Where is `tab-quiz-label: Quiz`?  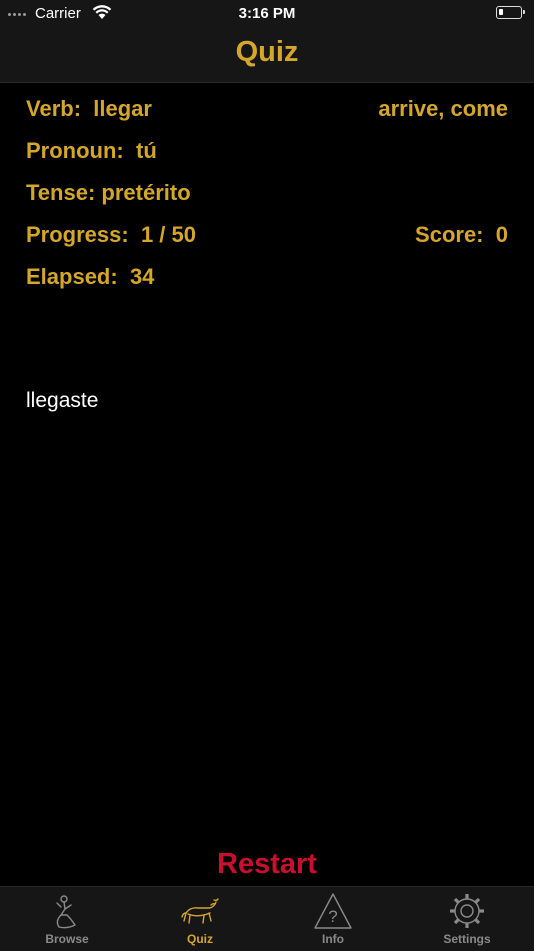 tab-quiz-label: Quiz is located at coordinates (200, 939).